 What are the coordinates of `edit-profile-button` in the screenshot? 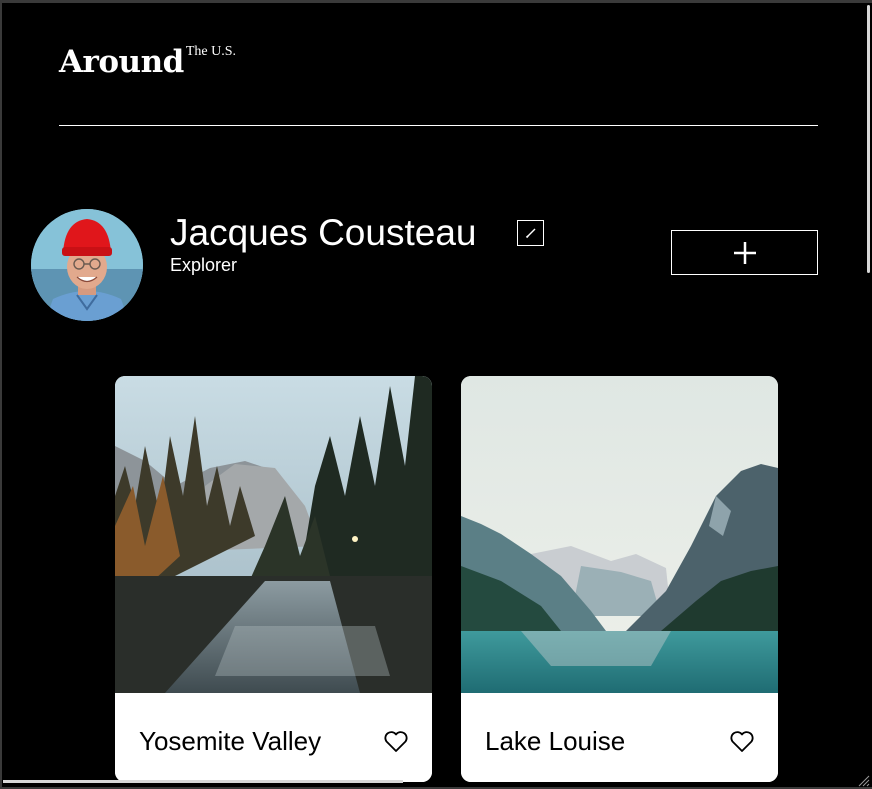 It's located at (530, 233).